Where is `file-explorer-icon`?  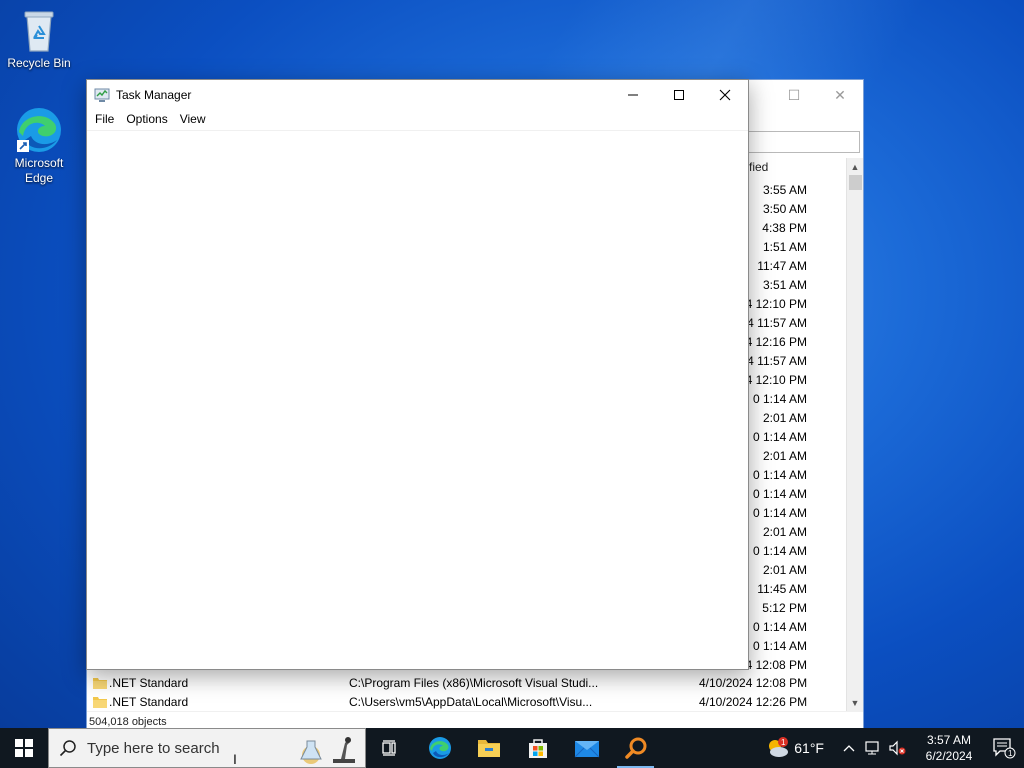
file-explorer-icon is located at coordinates (488, 748).